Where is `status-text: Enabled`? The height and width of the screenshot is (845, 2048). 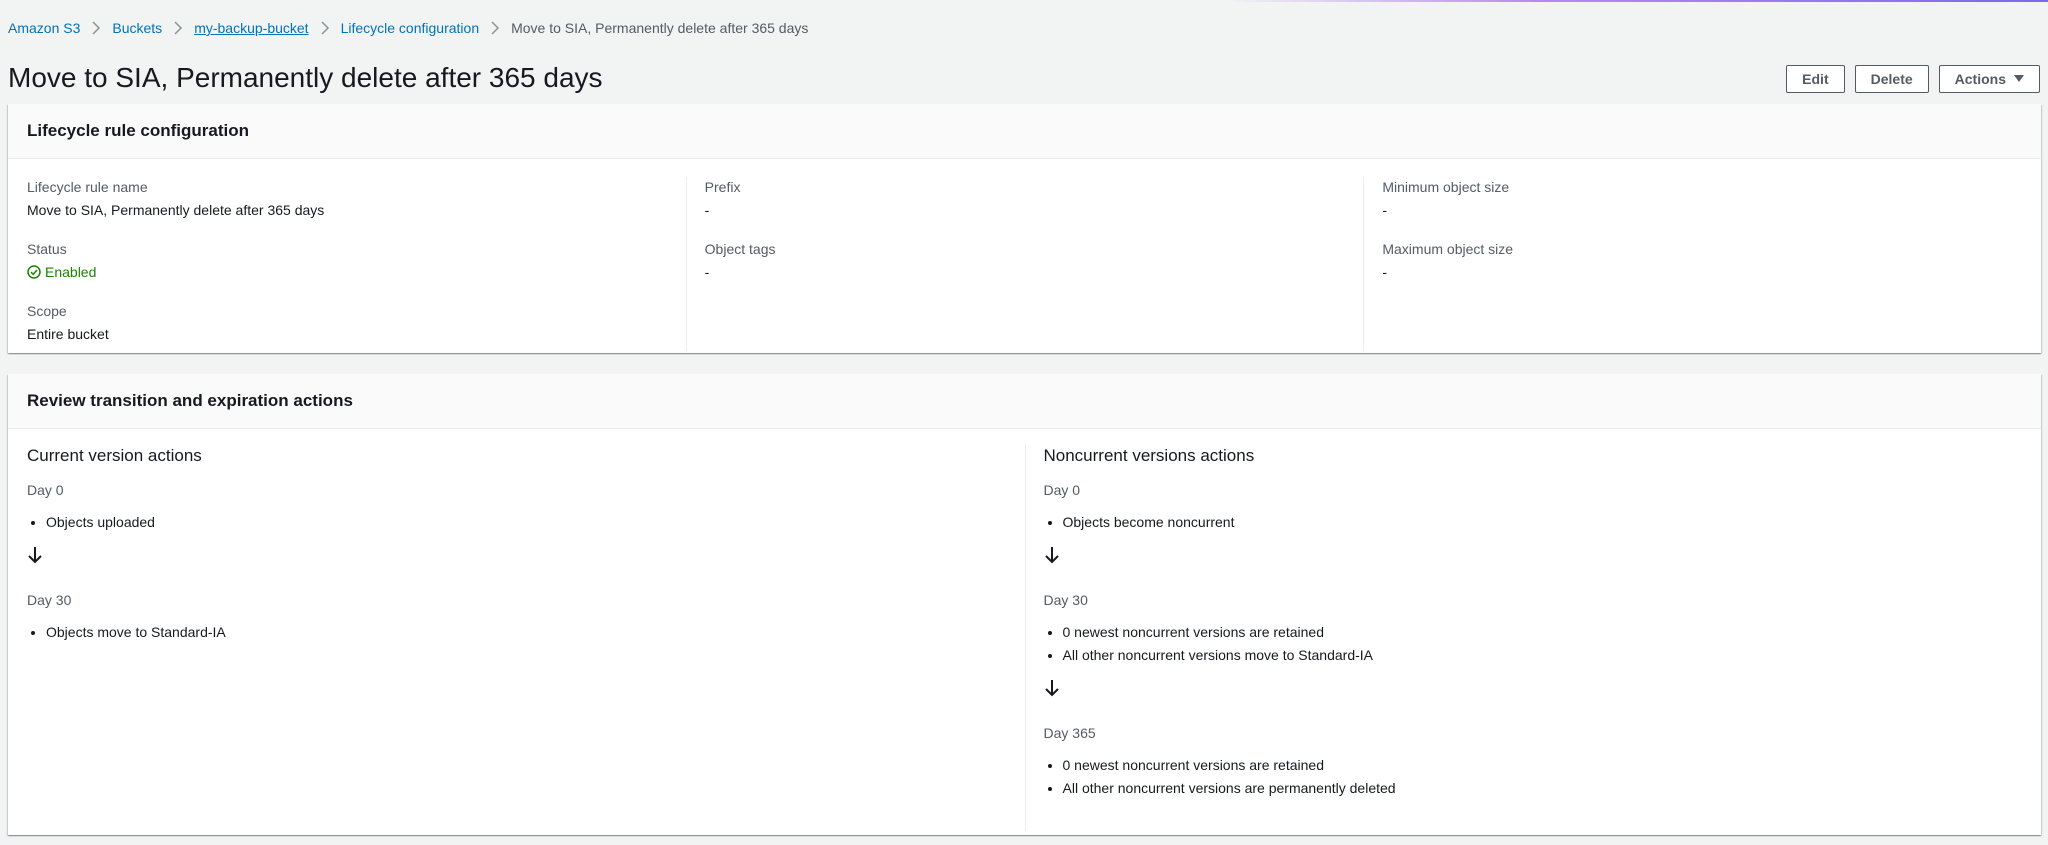 status-text: Enabled is located at coordinates (71, 272).